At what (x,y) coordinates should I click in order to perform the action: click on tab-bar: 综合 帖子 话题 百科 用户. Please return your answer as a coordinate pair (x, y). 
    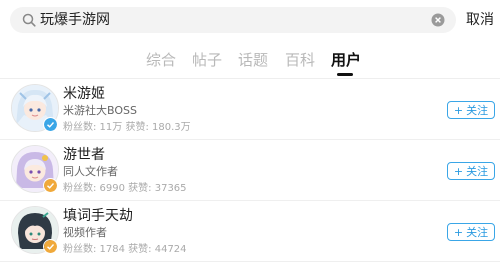
    Looking at the image, I should click on (250, 60).